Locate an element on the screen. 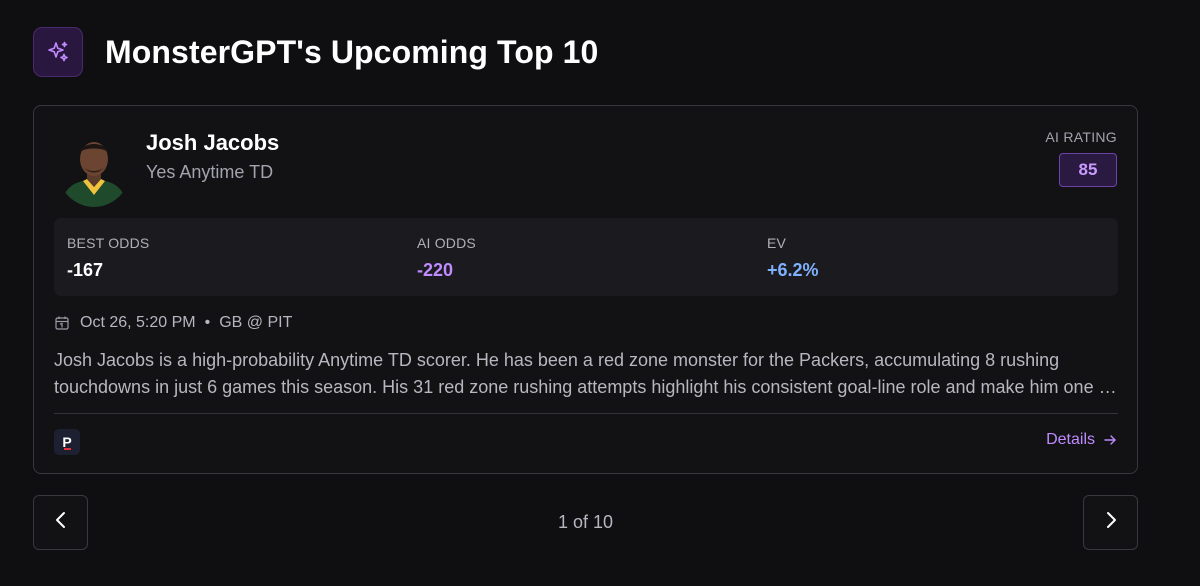  player-avatar is located at coordinates (94, 168).